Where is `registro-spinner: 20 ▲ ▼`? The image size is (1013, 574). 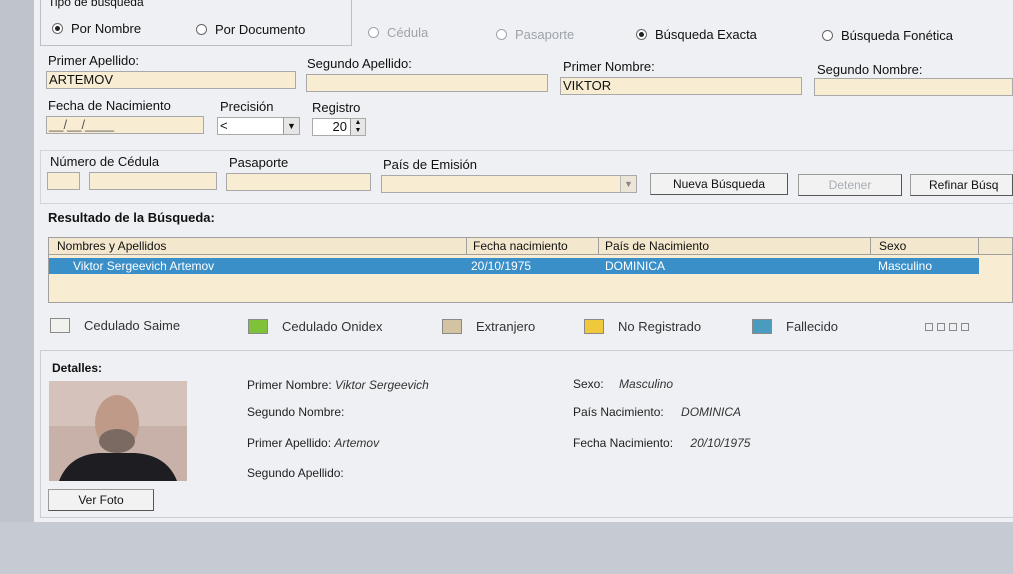 registro-spinner: 20 ▲ ▼ is located at coordinates (339, 127).